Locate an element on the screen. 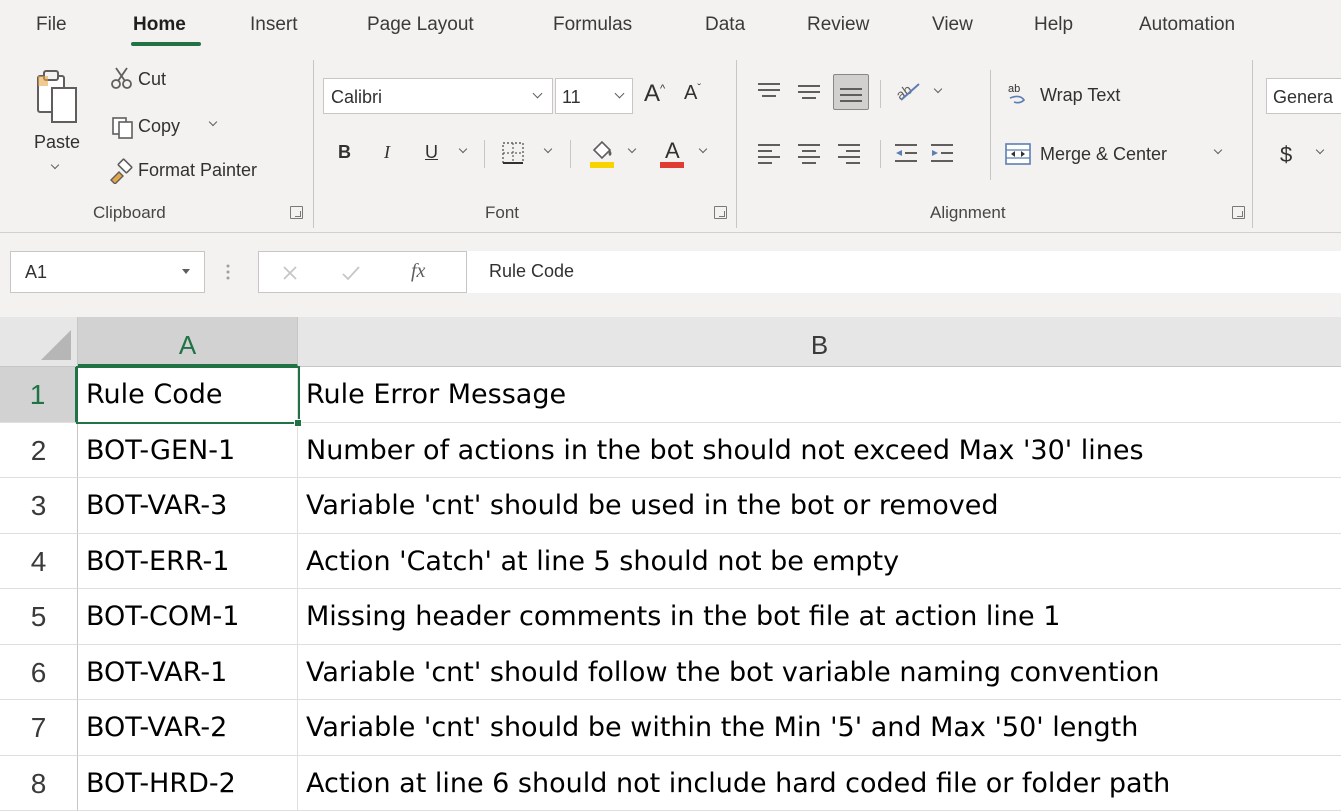 The width and height of the screenshot is (1341, 812). alignment-dialog-launcher-icon is located at coordinates (1238, 212).